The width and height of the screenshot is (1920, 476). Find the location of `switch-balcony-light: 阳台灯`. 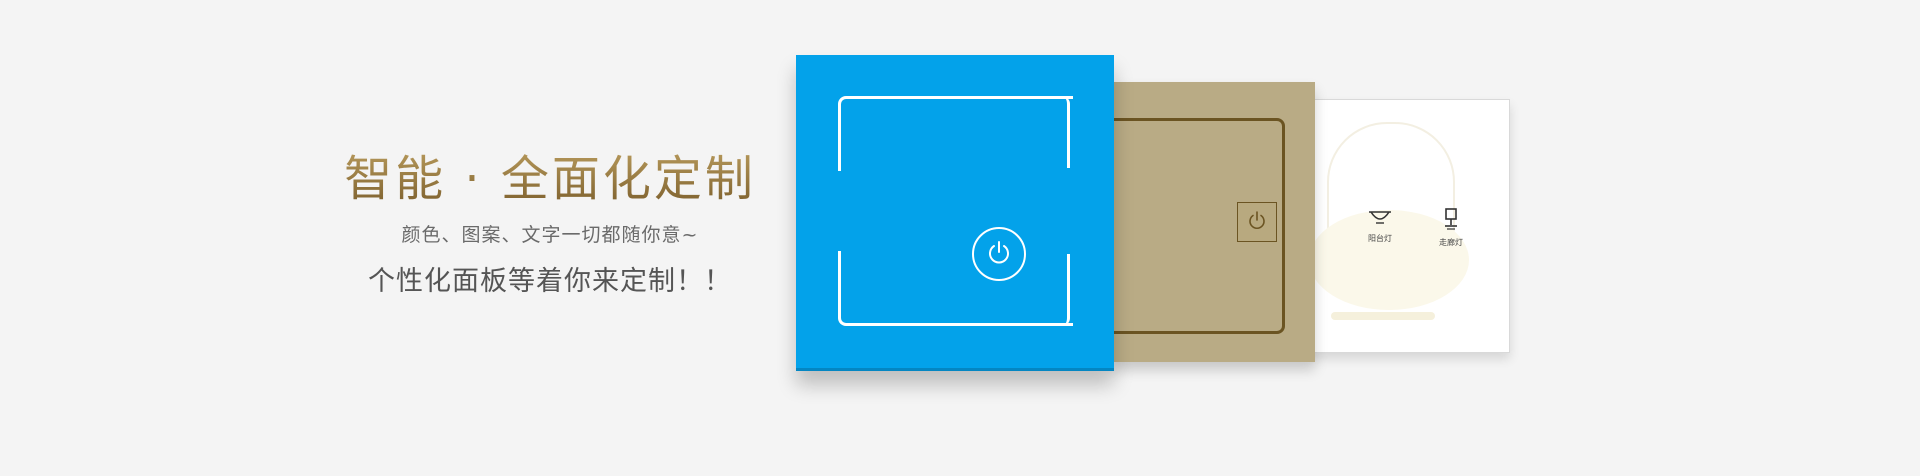

switch-balcony-light: 阳台灯 is located at coordinates (1380, 226).